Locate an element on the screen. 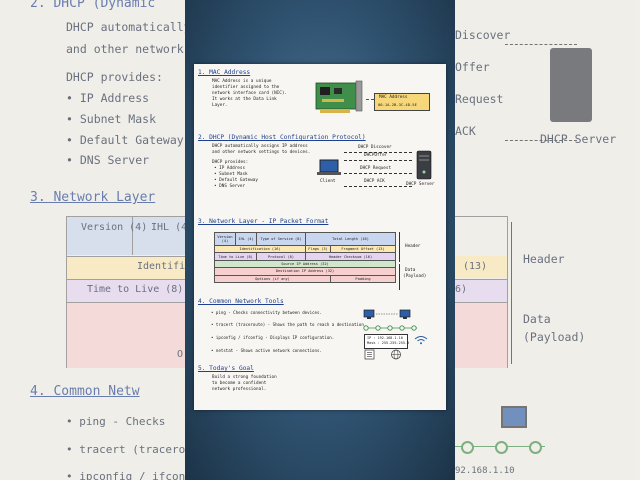 This screenshot has width=640, height=480. dhcp-step: DHCP Request is located at coordinates (376, 168).